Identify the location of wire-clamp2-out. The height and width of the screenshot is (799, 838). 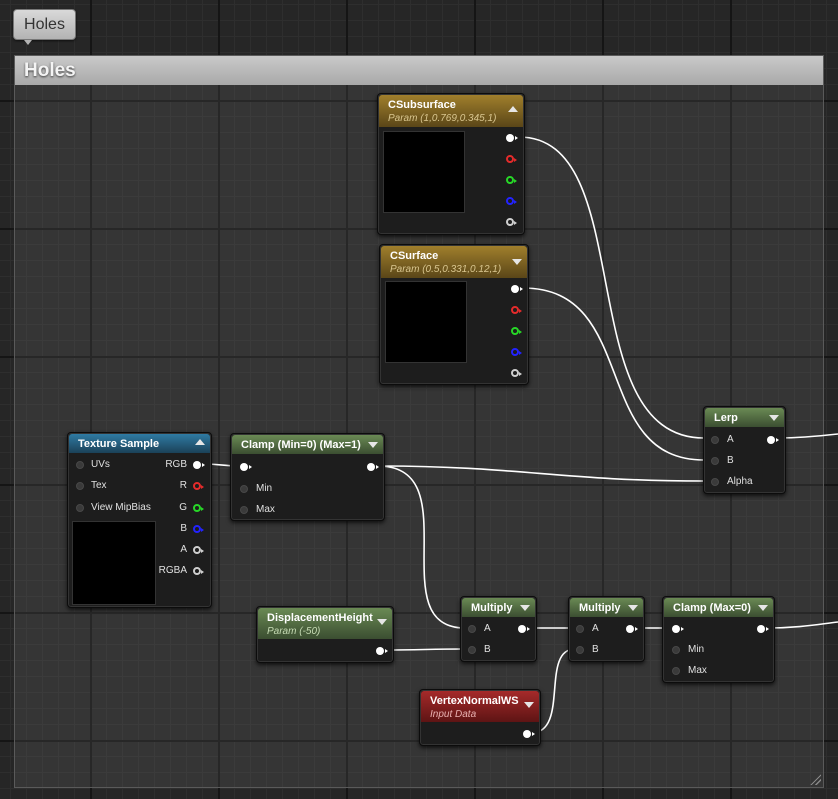
(802, 625).